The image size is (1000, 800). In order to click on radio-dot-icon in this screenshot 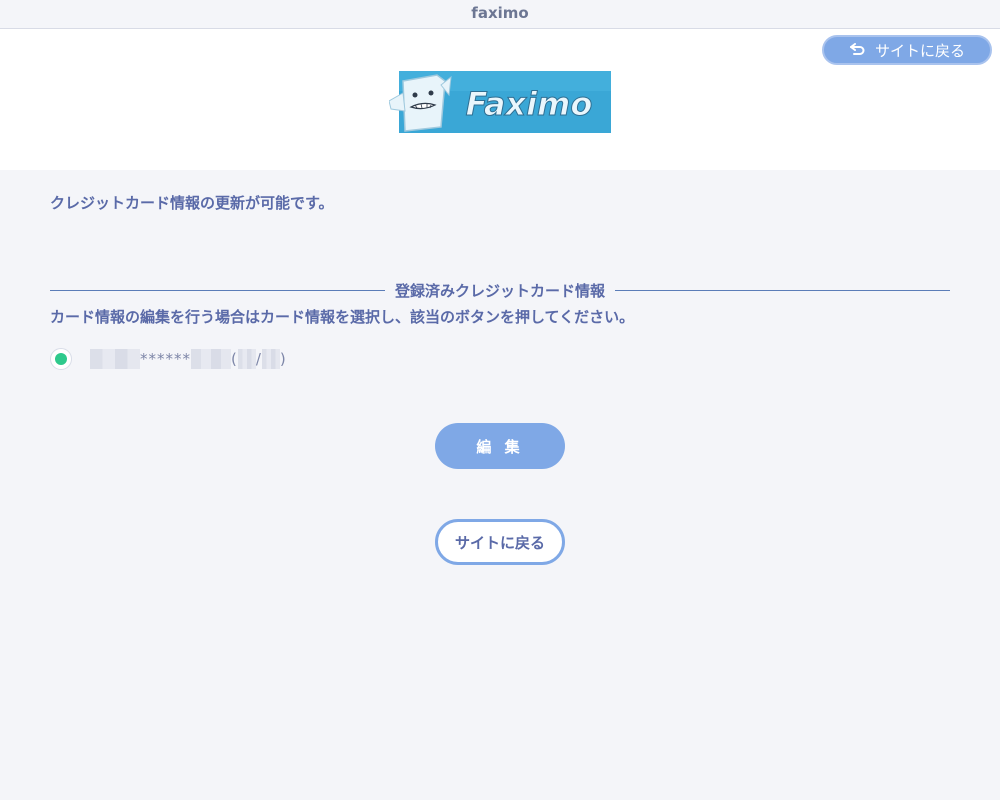, I will do `click(61, 359)`.